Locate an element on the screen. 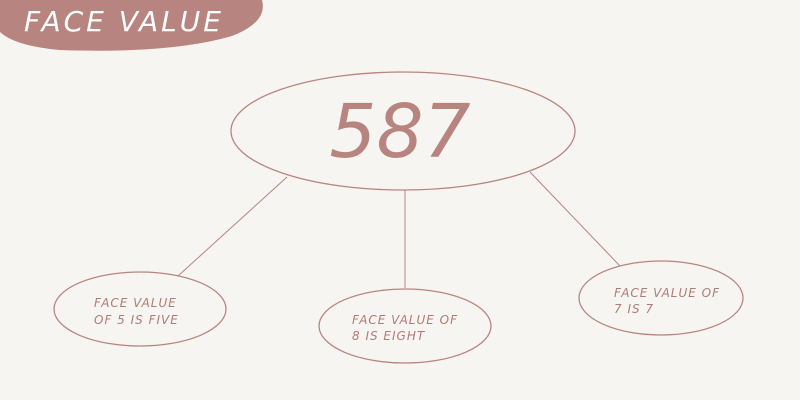  leaf-node-eight: FACE VALUE OF 8 IS EIGHT is located at coordinates (405, 326).